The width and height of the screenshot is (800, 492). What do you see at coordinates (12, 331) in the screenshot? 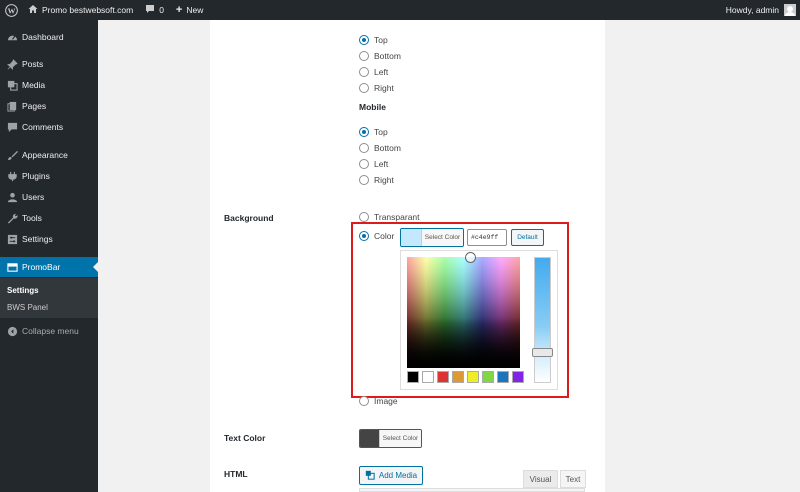
I see `collapse-arrow-icon` at bounding box center [12, 331].